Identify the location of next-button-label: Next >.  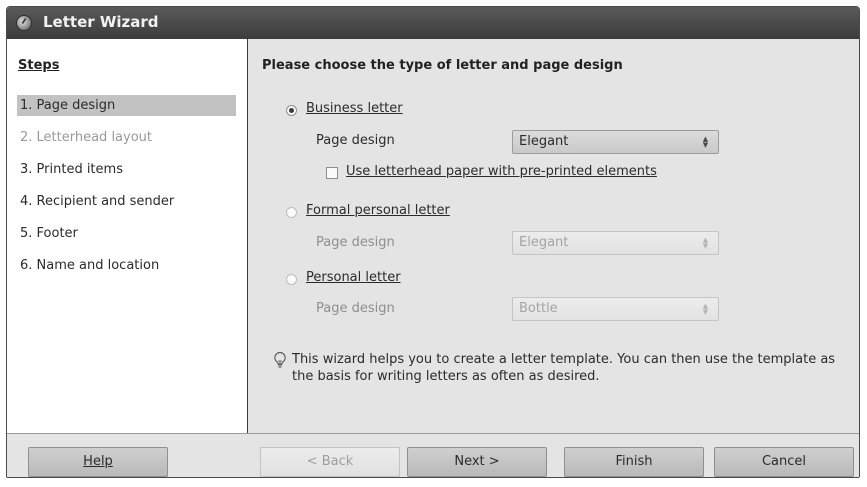
(477, 461).